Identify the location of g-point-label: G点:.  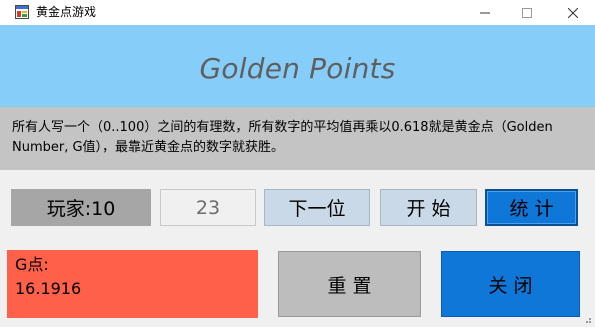
(32, 264).